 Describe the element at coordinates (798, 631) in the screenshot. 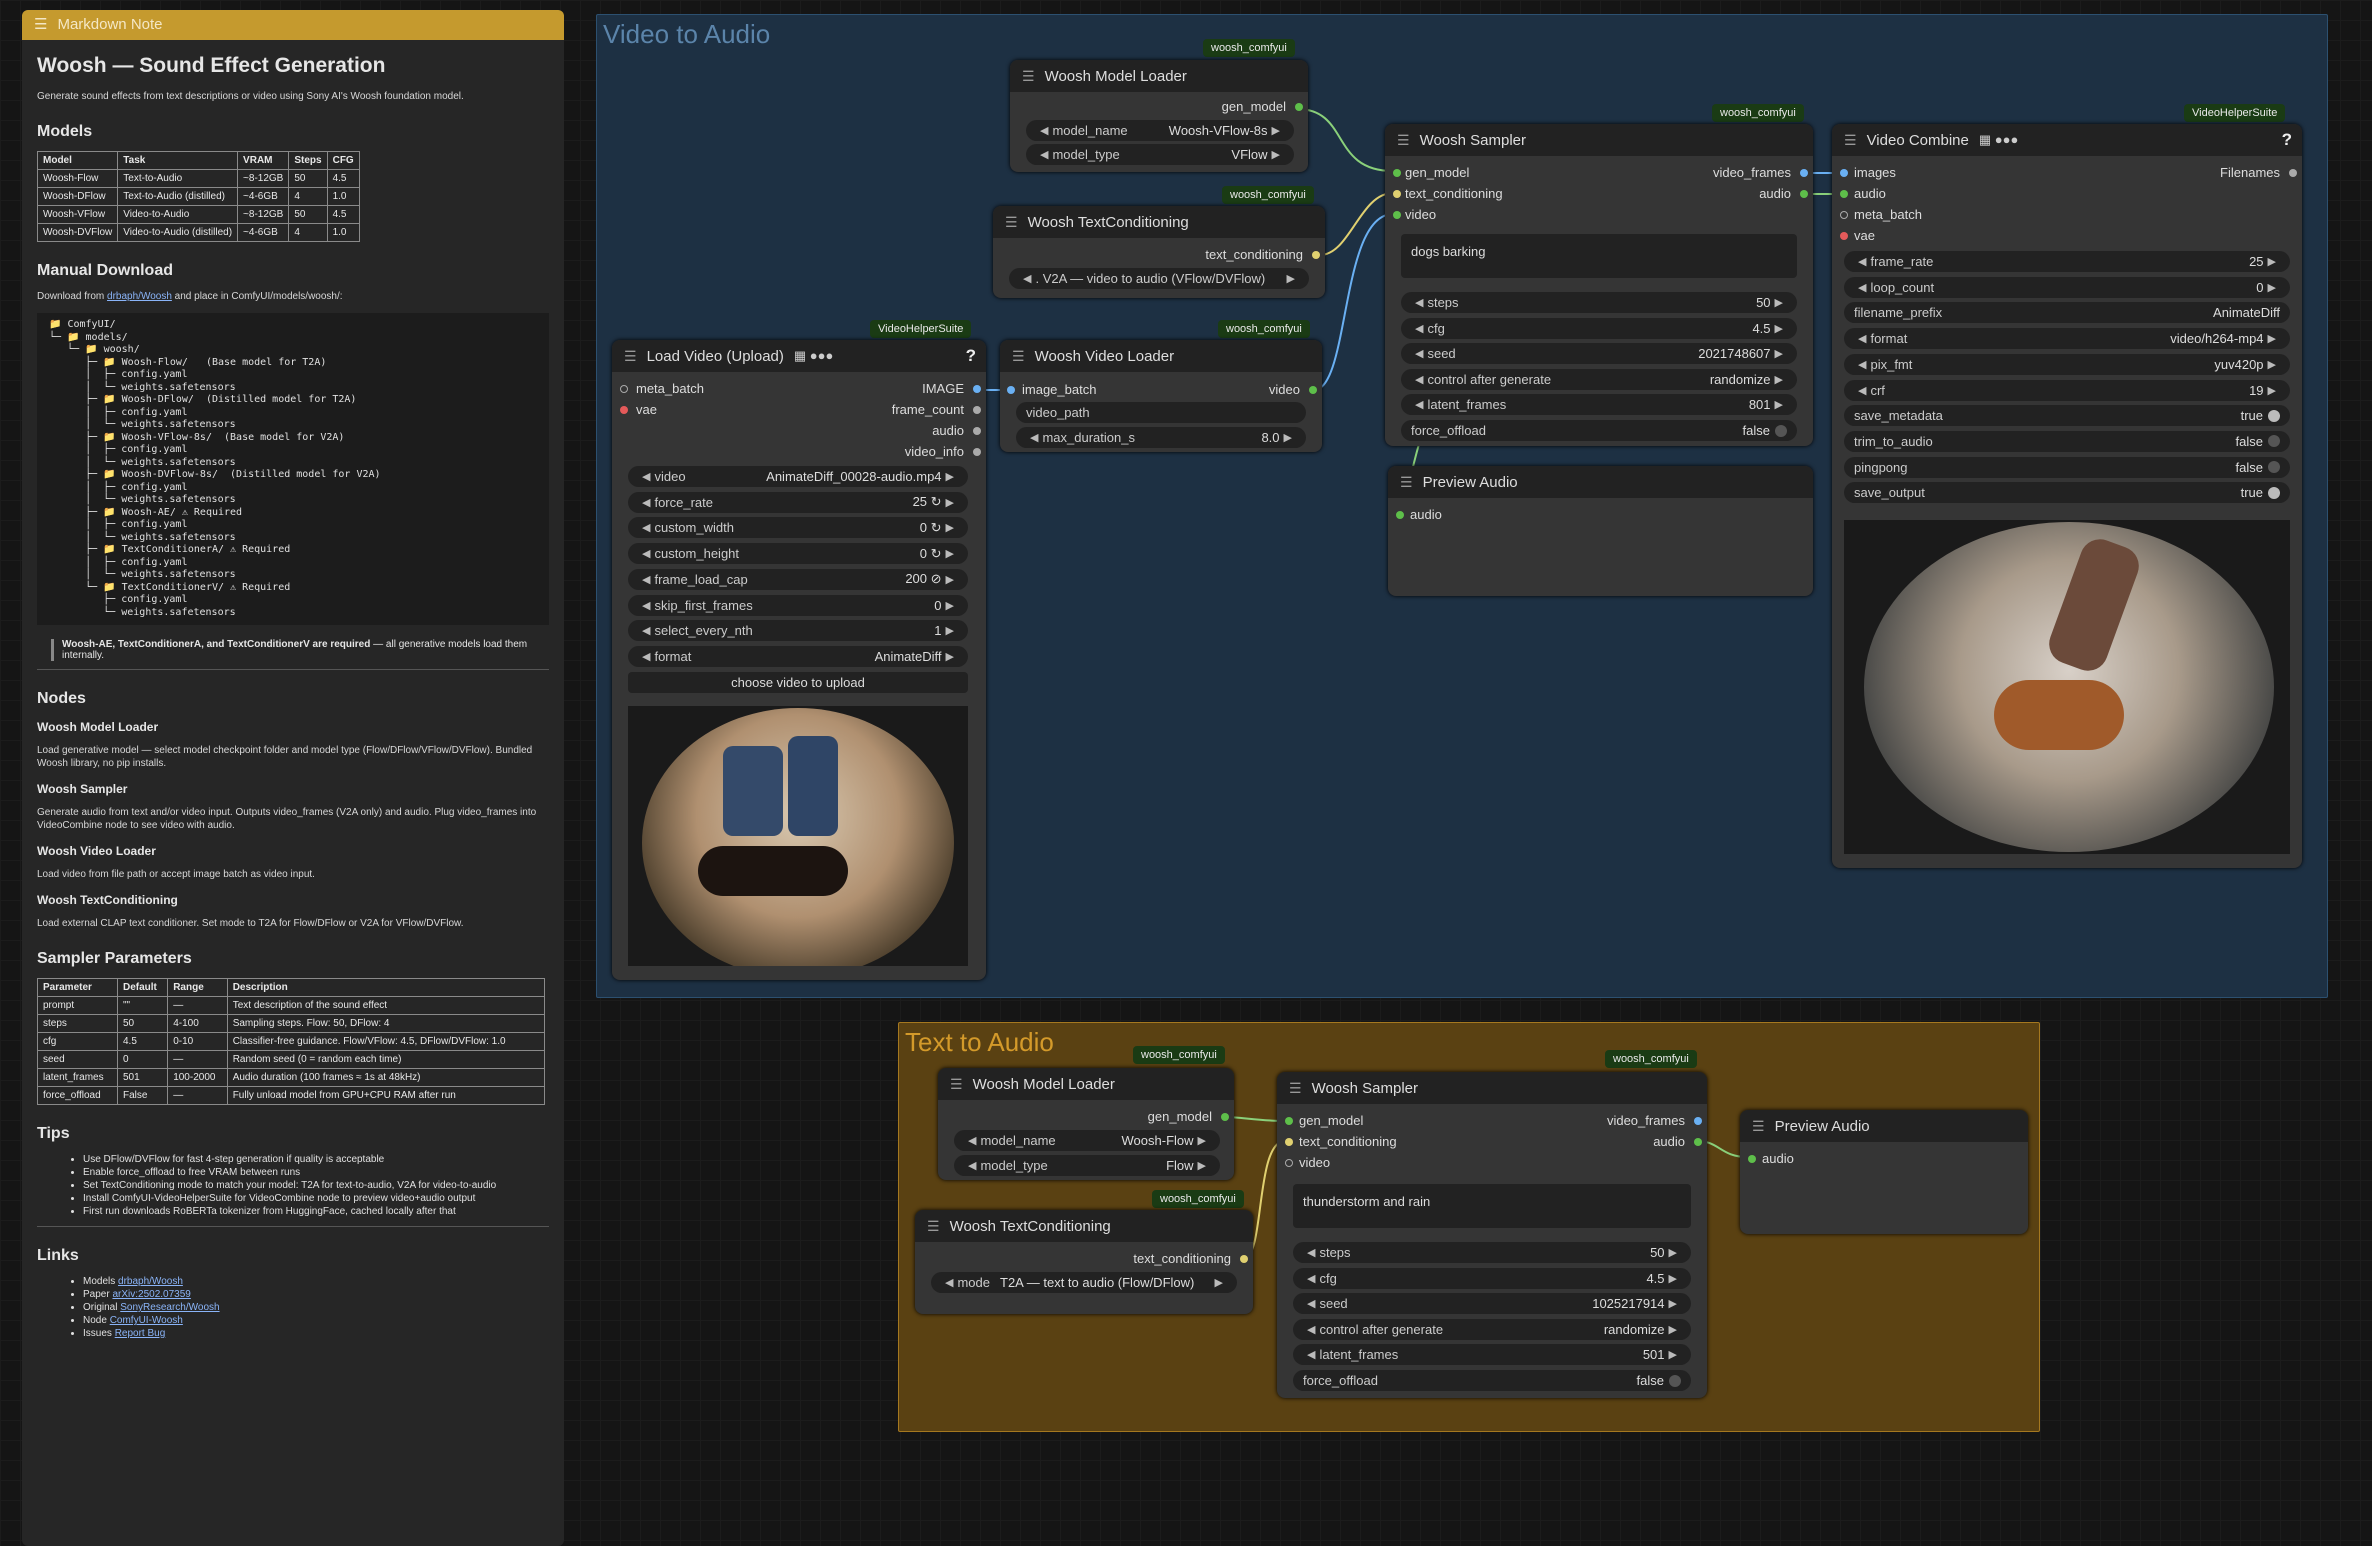

I see `widget-select_every_nth: ◀ select_every_nth 1 ▶` at that location.